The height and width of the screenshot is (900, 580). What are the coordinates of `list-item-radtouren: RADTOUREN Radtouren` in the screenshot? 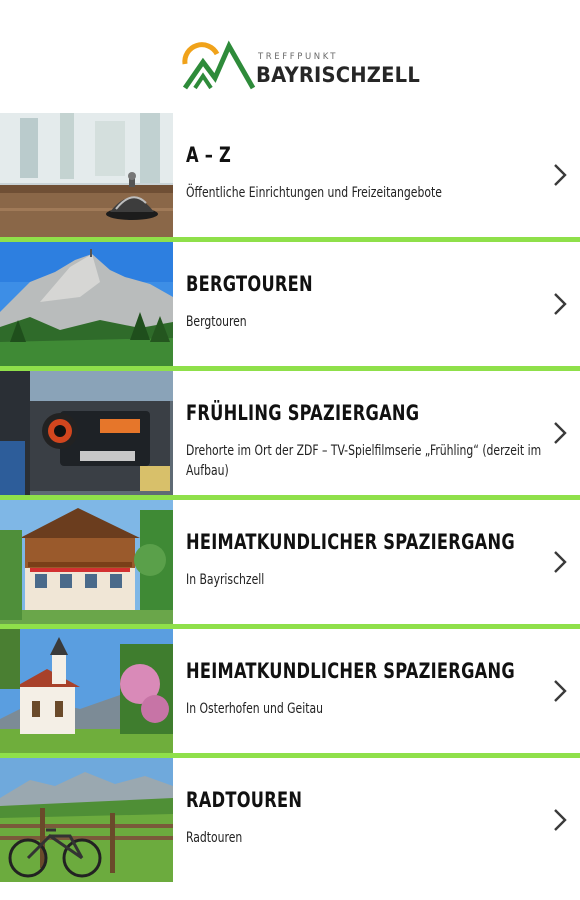 It's located at (290, 820).